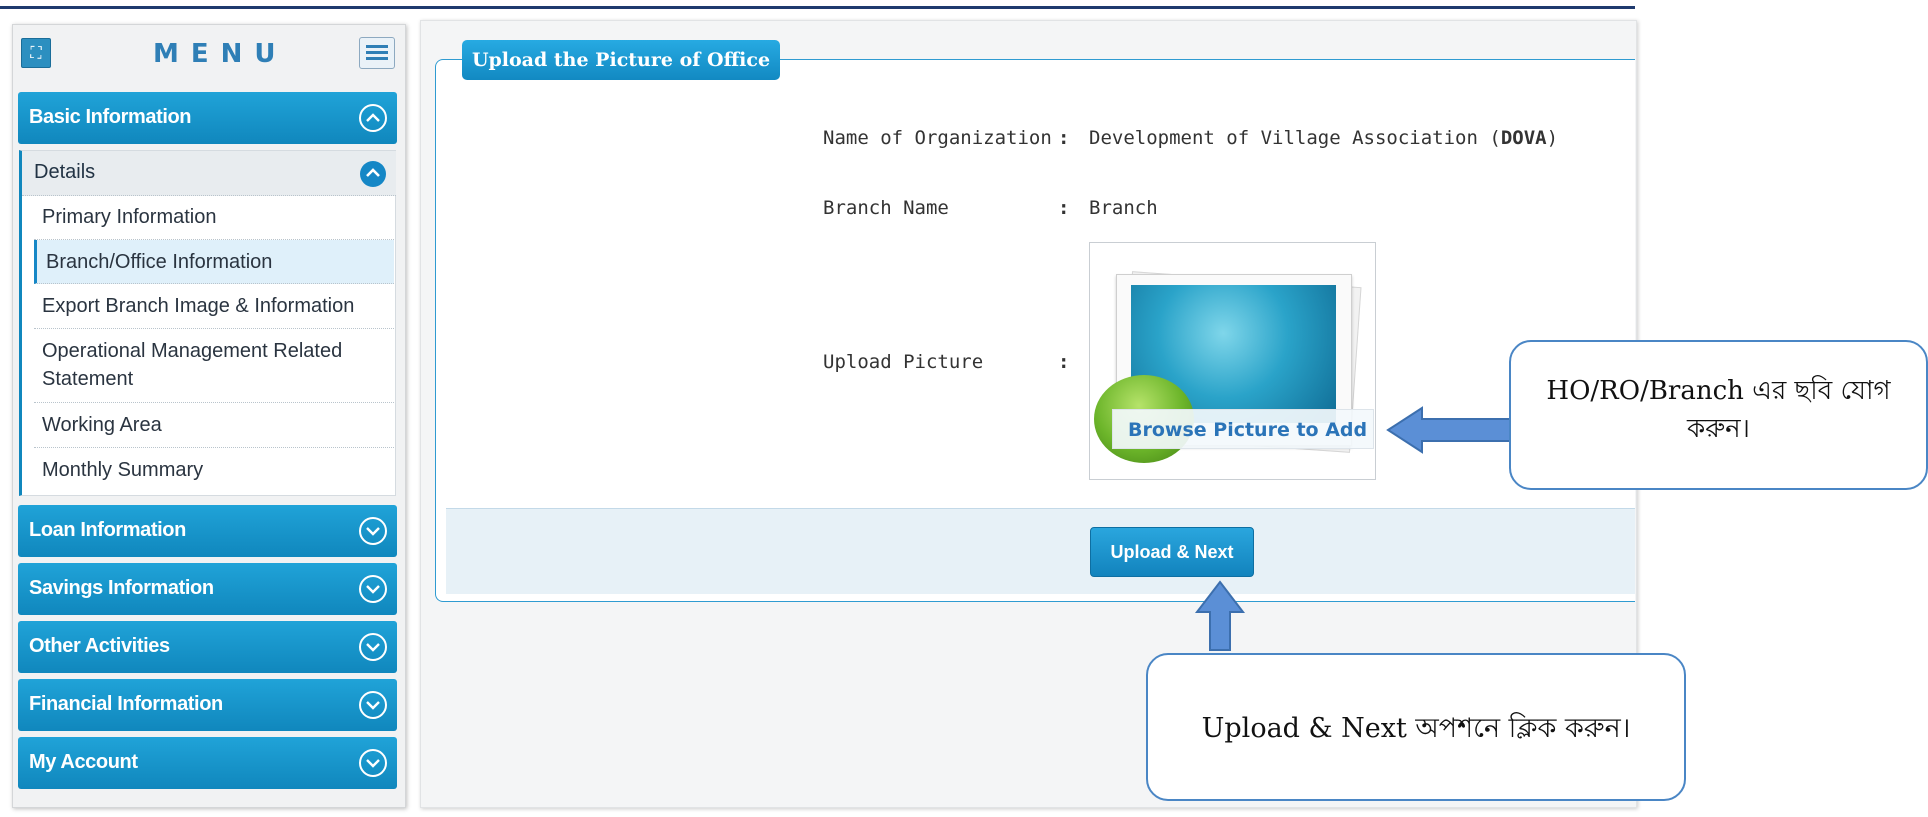 Image resolution: width=1928 pixels, height=817 pixels. I want to click on left-arrow-icon, so click(1449, 430).